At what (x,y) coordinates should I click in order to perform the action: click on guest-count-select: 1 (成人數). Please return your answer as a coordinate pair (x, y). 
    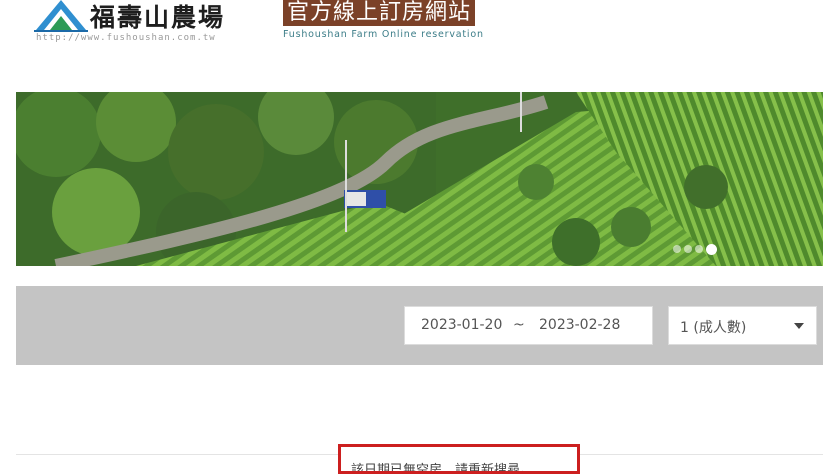
    Looking at the image, I should click on (742, 325).